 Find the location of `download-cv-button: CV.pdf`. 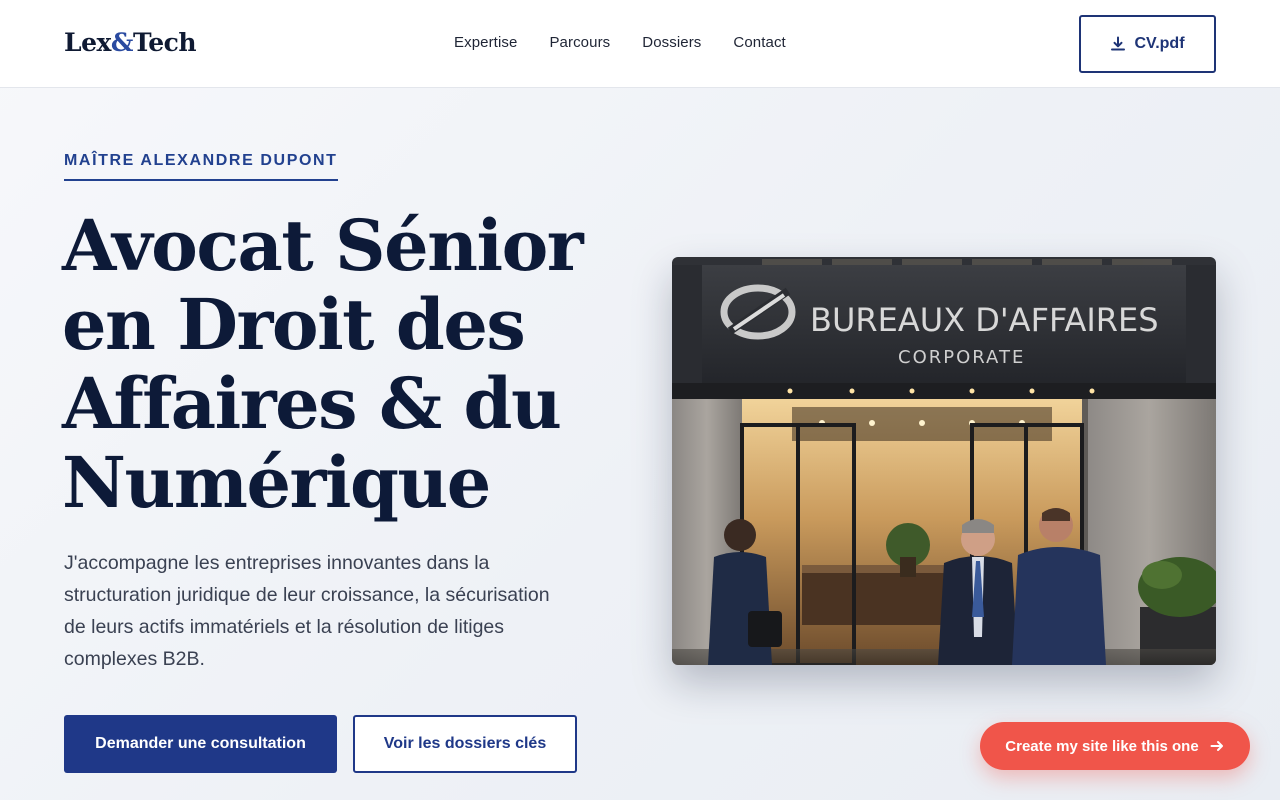

download-cv-button: CV.pdf is located at coordinates (1147, 44).